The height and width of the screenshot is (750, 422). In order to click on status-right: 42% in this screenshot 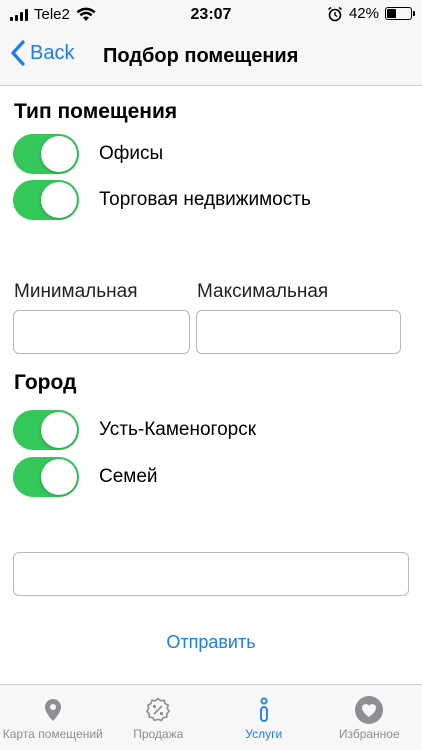, I will do `click(371, 13)`.